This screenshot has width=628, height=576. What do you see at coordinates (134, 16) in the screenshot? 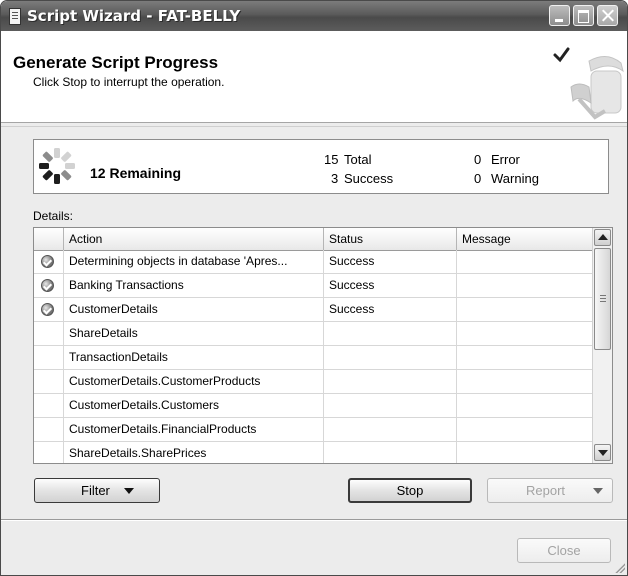
I see `window-title: Script Wizard - FAT-BELLY` at bounding box center [134, 16].